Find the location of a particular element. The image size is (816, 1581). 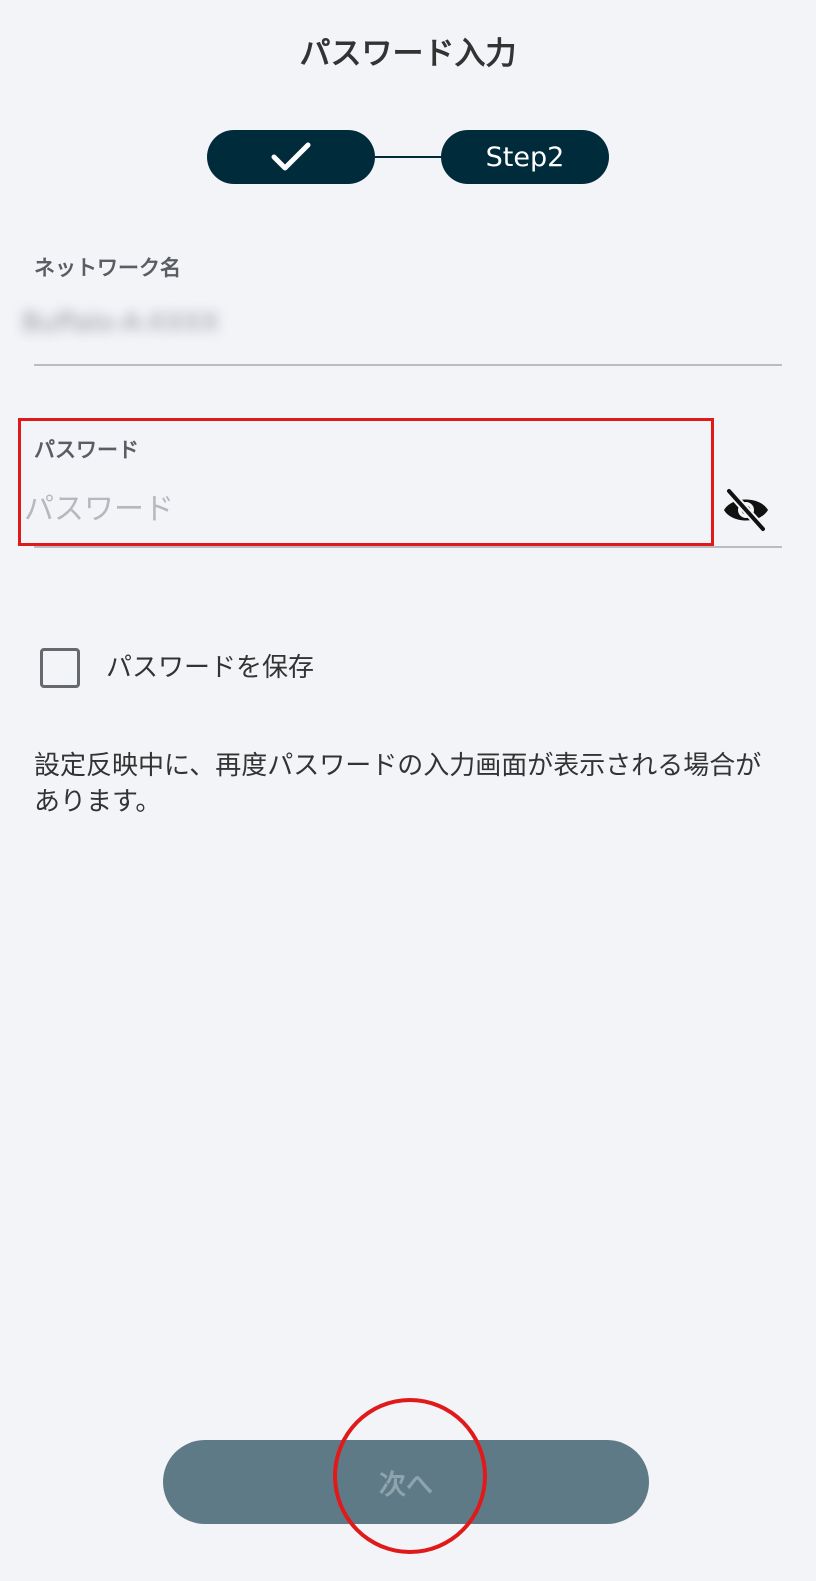

eye-off-icon is located at coordinates (746, 510).